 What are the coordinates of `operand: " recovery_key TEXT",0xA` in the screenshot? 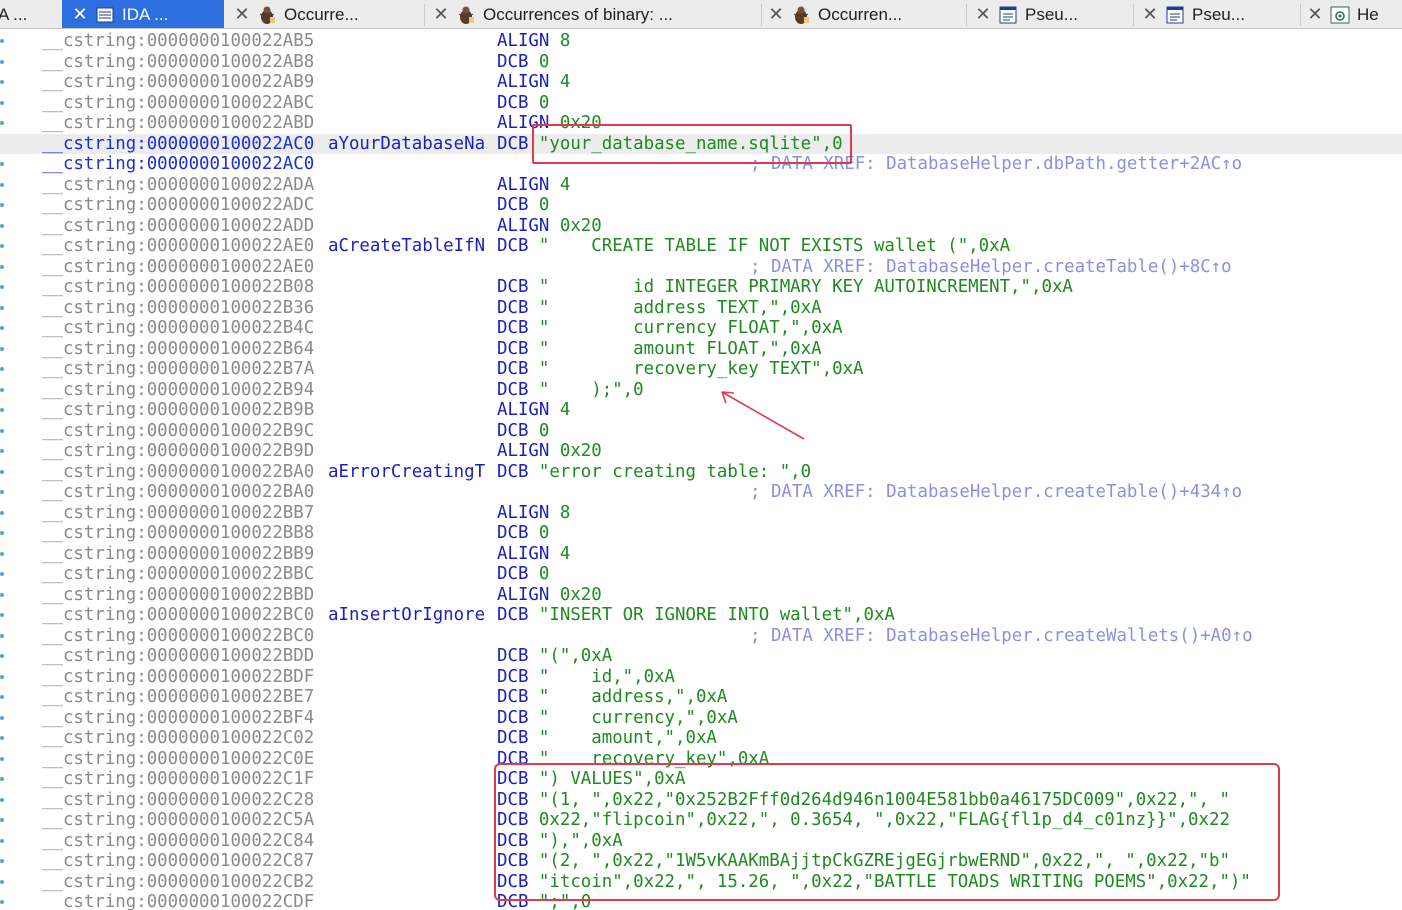 It's located at (701, 369).